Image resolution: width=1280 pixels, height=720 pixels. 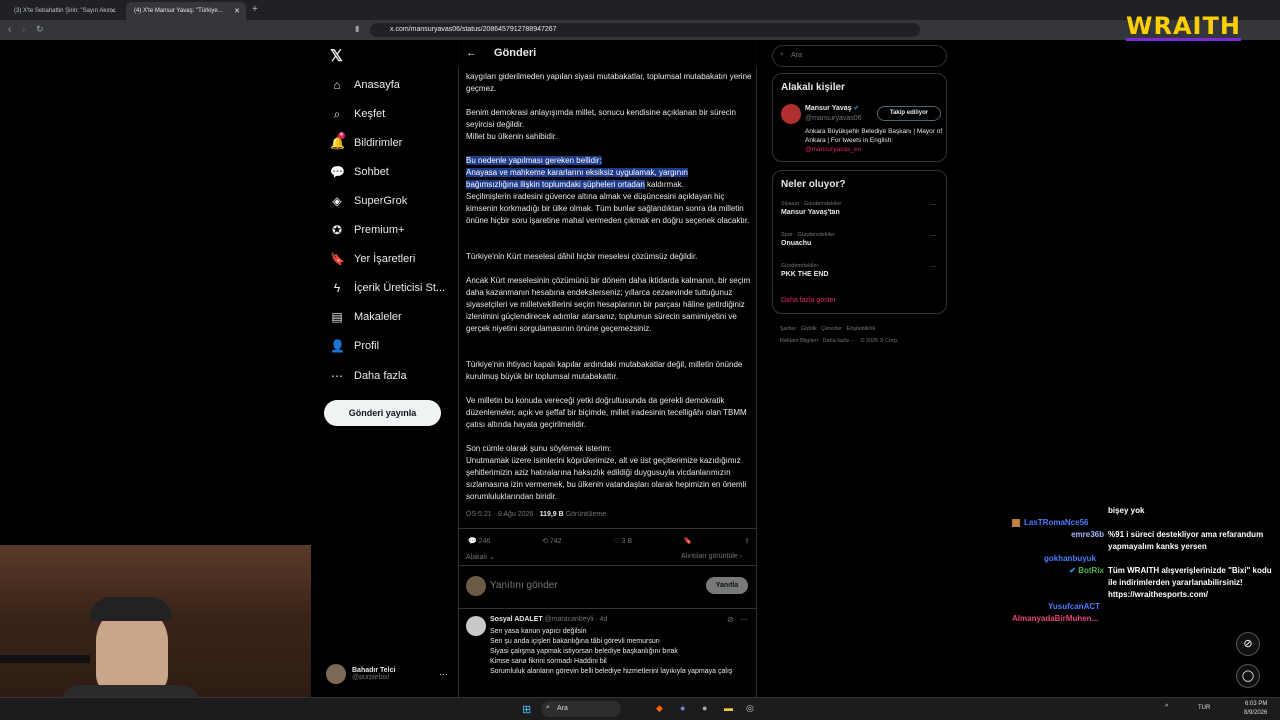 I want to click on windows-start-icon: ⊞, so click(x=526, y=709).